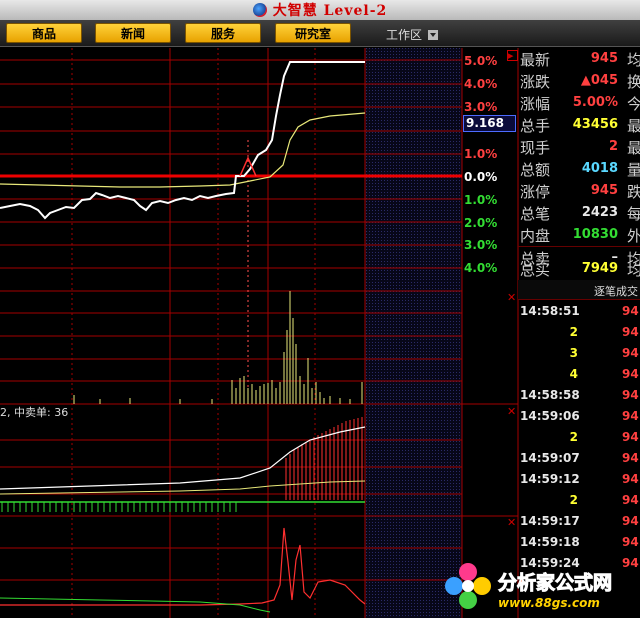 The image size is (640, 618). Describe the element at coordinates (549, 603) in the screenshot. I see `watermark-url: www.88gs.com` at that location.